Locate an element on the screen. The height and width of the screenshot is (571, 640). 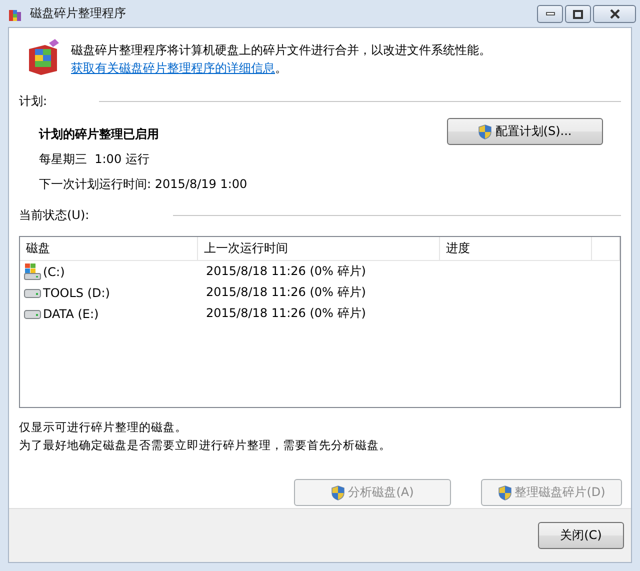
window-title: 磁盘碎片整理程序 is located at coordinates (78, 13).